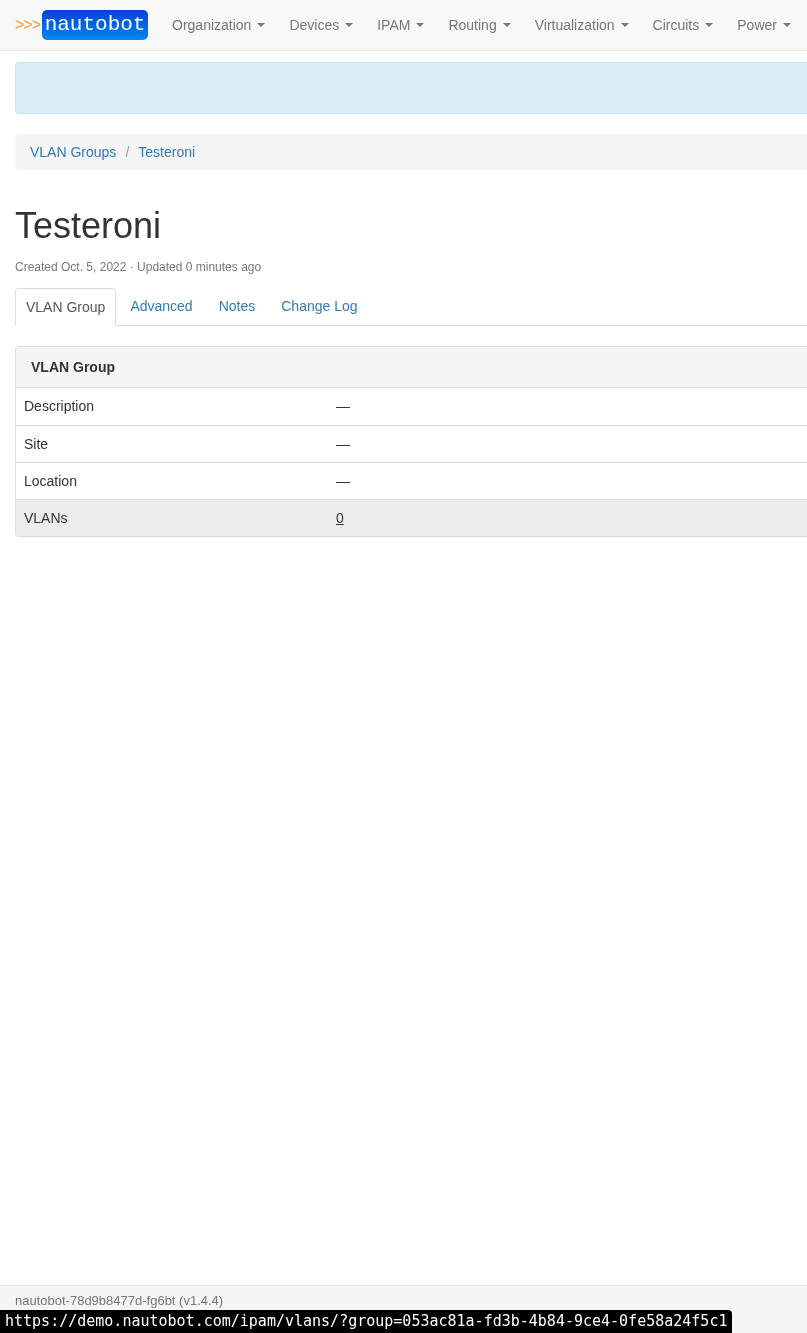 This screenshot has width=807, height=1333. What do you see at coordinates (89, 226) in the screenshot?
I see `page-title: Testeroni` at bounding box center [89, 226].